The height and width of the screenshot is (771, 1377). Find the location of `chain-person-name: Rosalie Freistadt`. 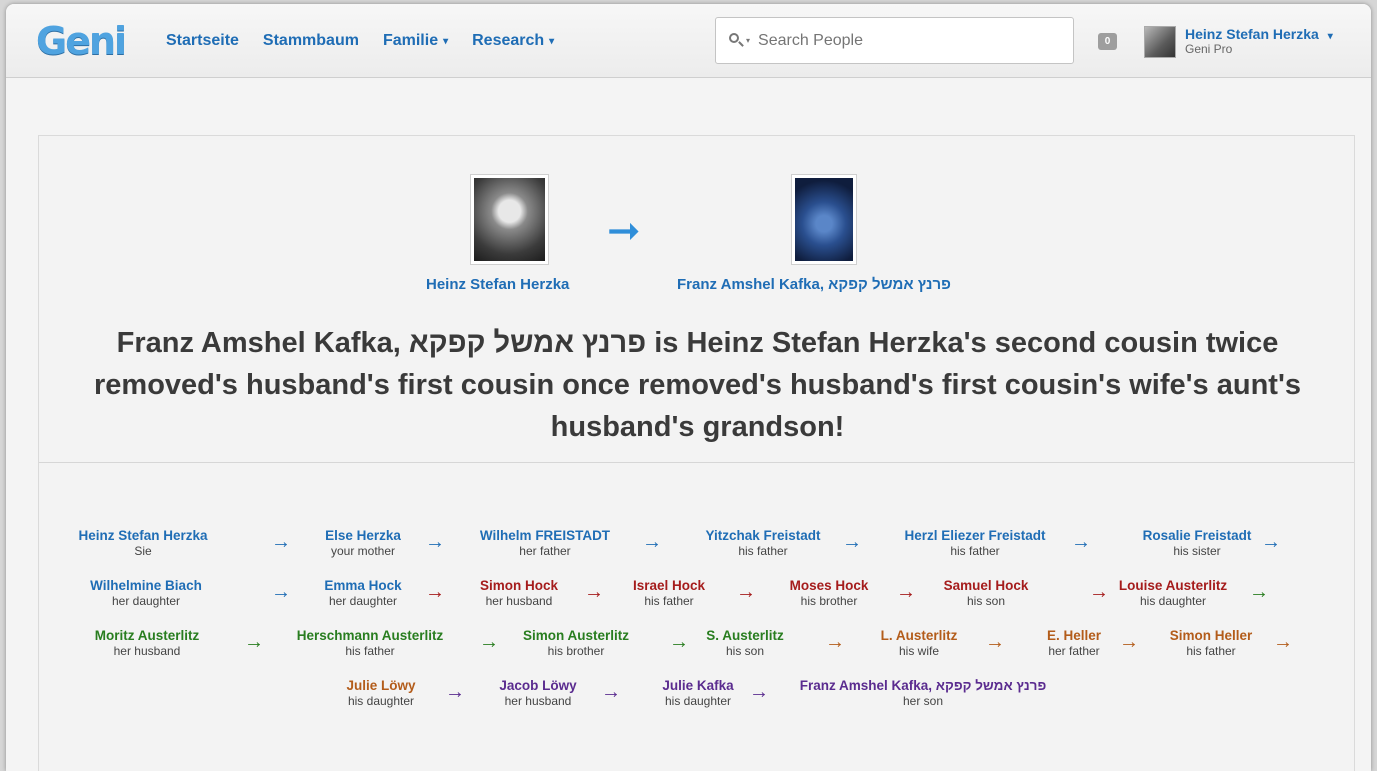

chain-person-name: Rosalie Freistadt is located at coordinates (1197, 535).